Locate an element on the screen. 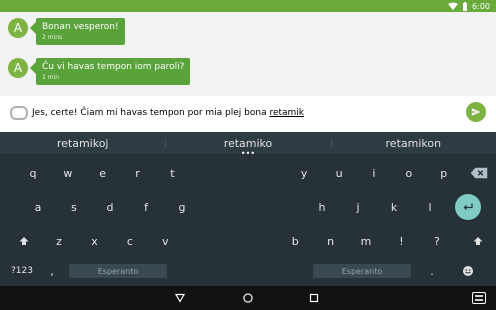 This screenshot has height=310, width=496. backspace-icon is located at coordinates (478, 173).